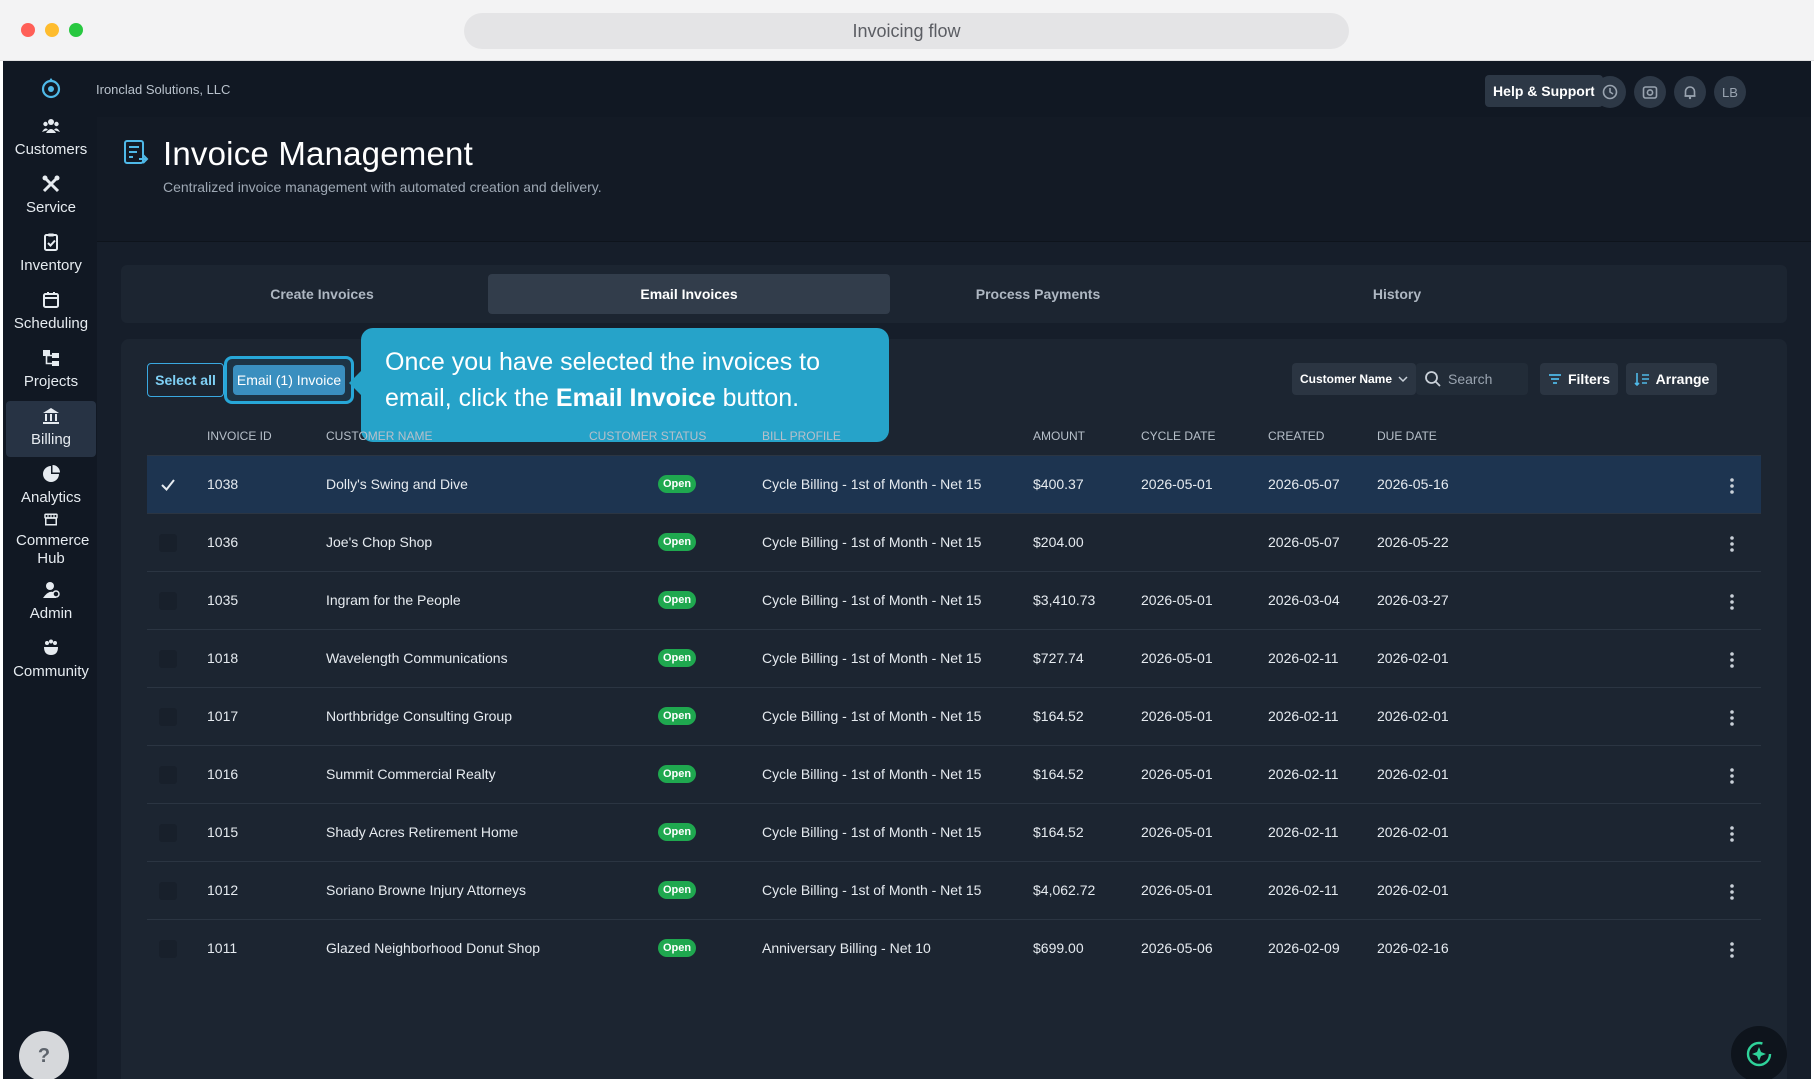 The image size is (1814, 1080). Describe the element at coordinates (906, 31) in the screenshot. I see `address-bar: Invoicing flow` at that location.